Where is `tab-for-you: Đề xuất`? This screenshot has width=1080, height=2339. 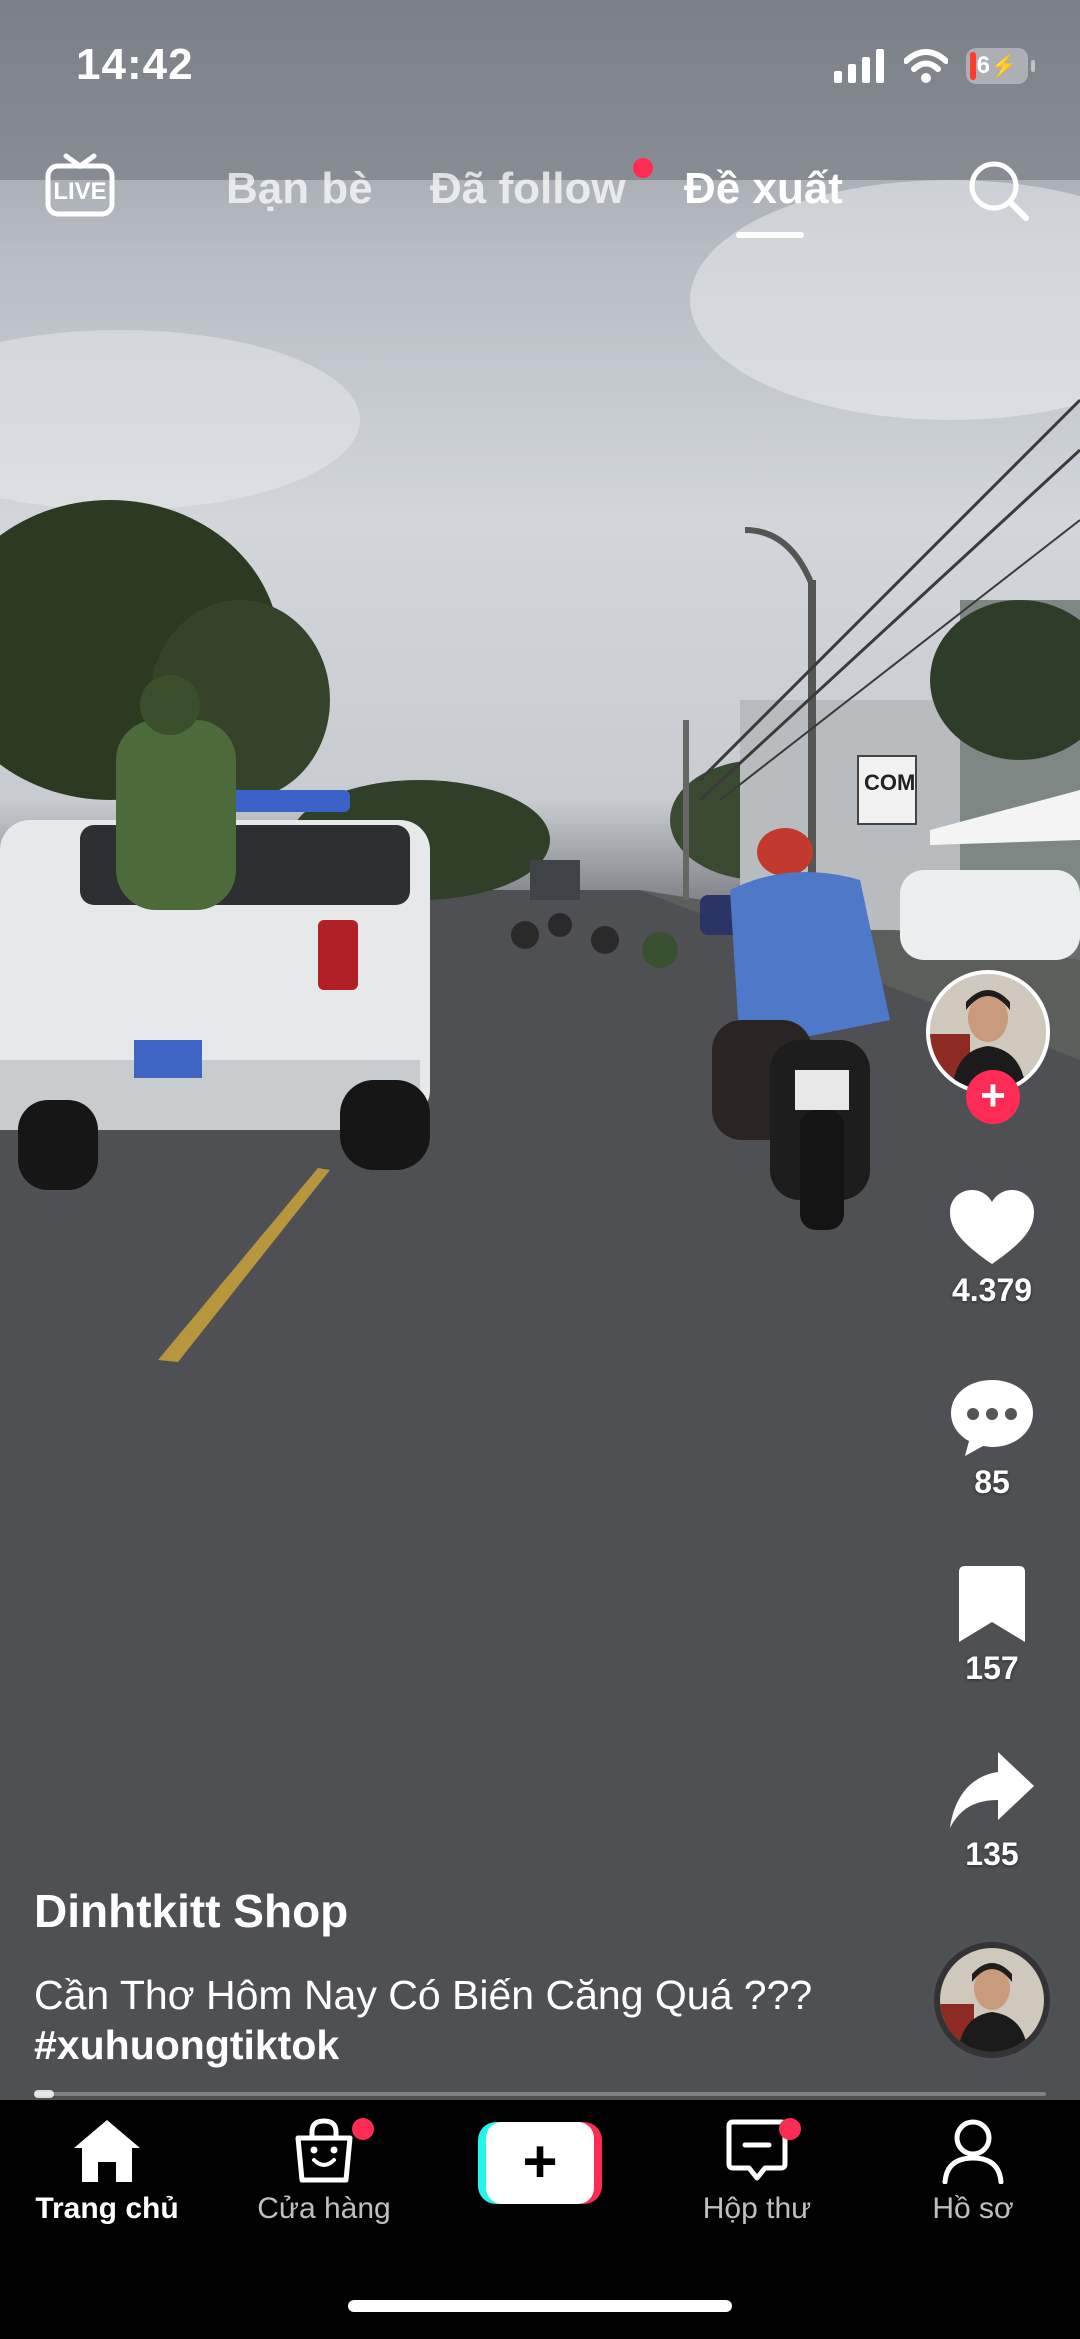
tab-for-you: Đề xuất is located at coordinates (763, 189).